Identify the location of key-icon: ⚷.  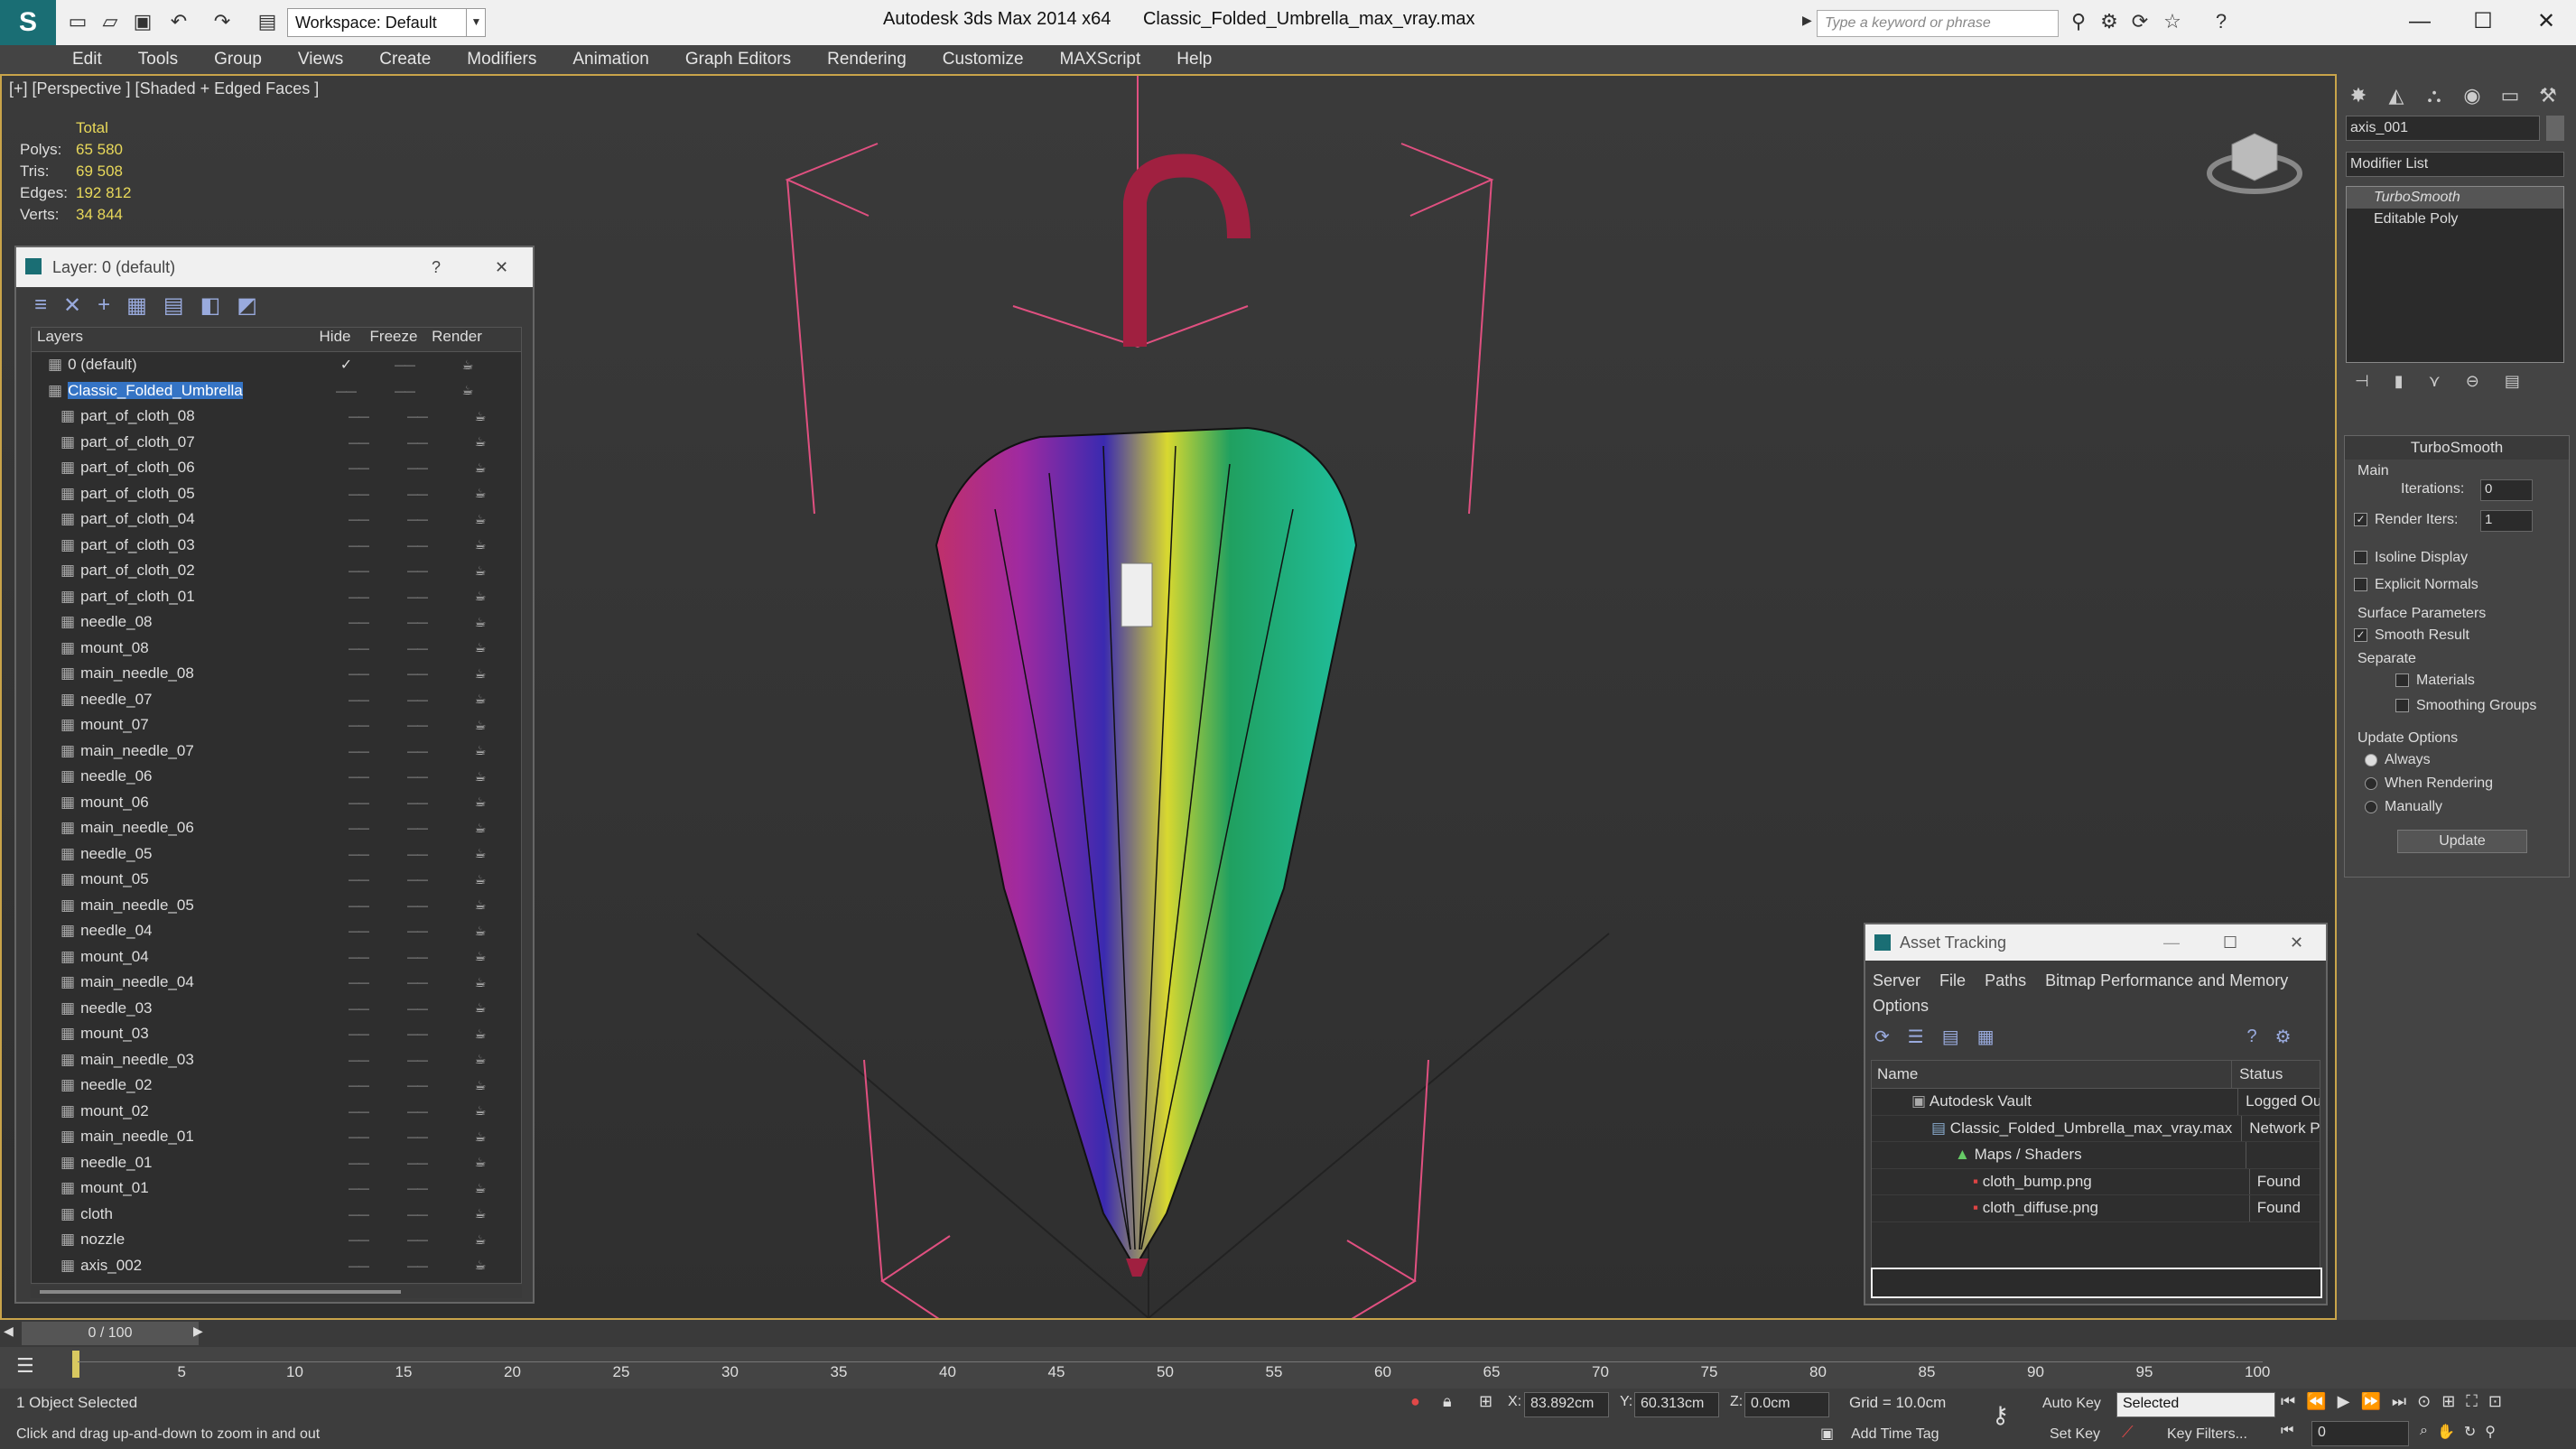
(2000, 1415).